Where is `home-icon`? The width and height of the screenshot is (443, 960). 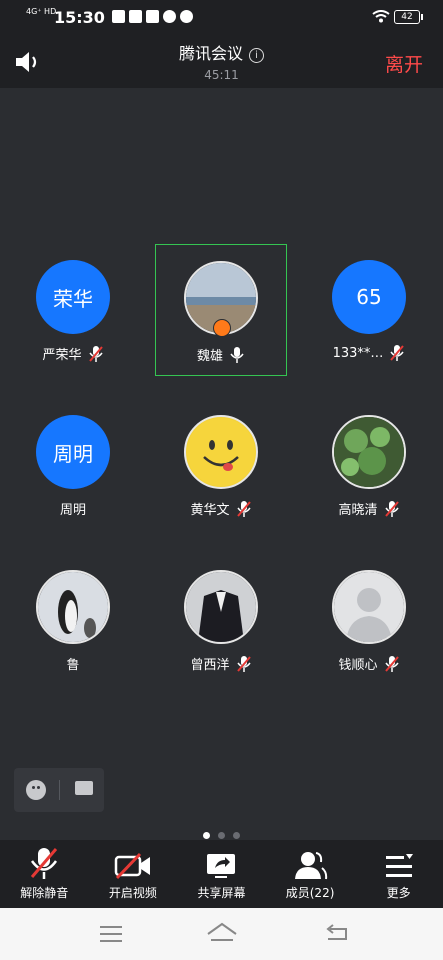 home-icon is located at coordinates (222, 933).